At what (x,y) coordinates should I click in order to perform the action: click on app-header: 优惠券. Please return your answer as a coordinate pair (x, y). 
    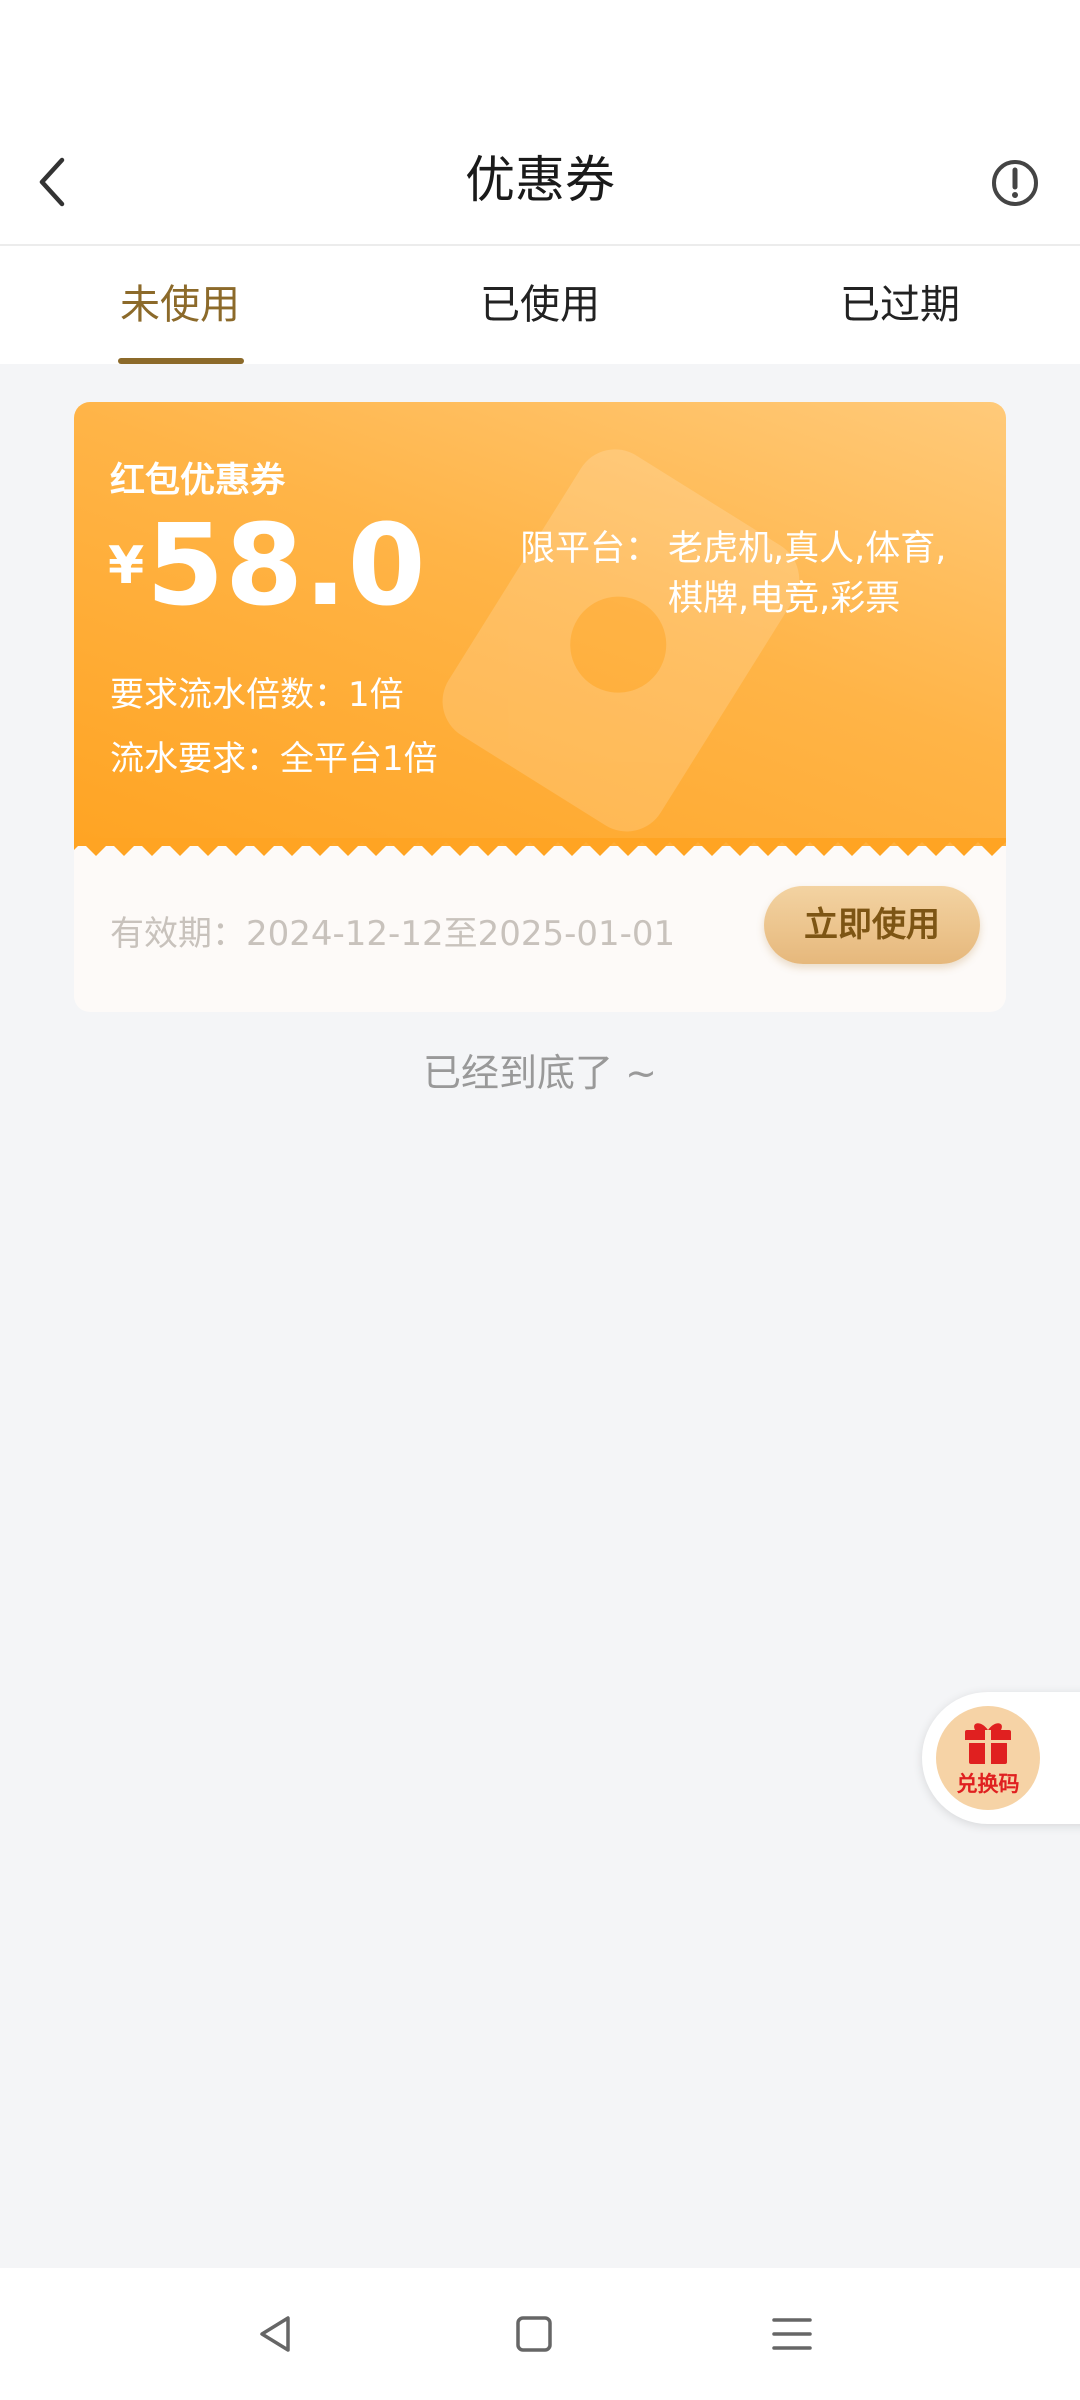
    Looking at the image, I should click on (540, 183).